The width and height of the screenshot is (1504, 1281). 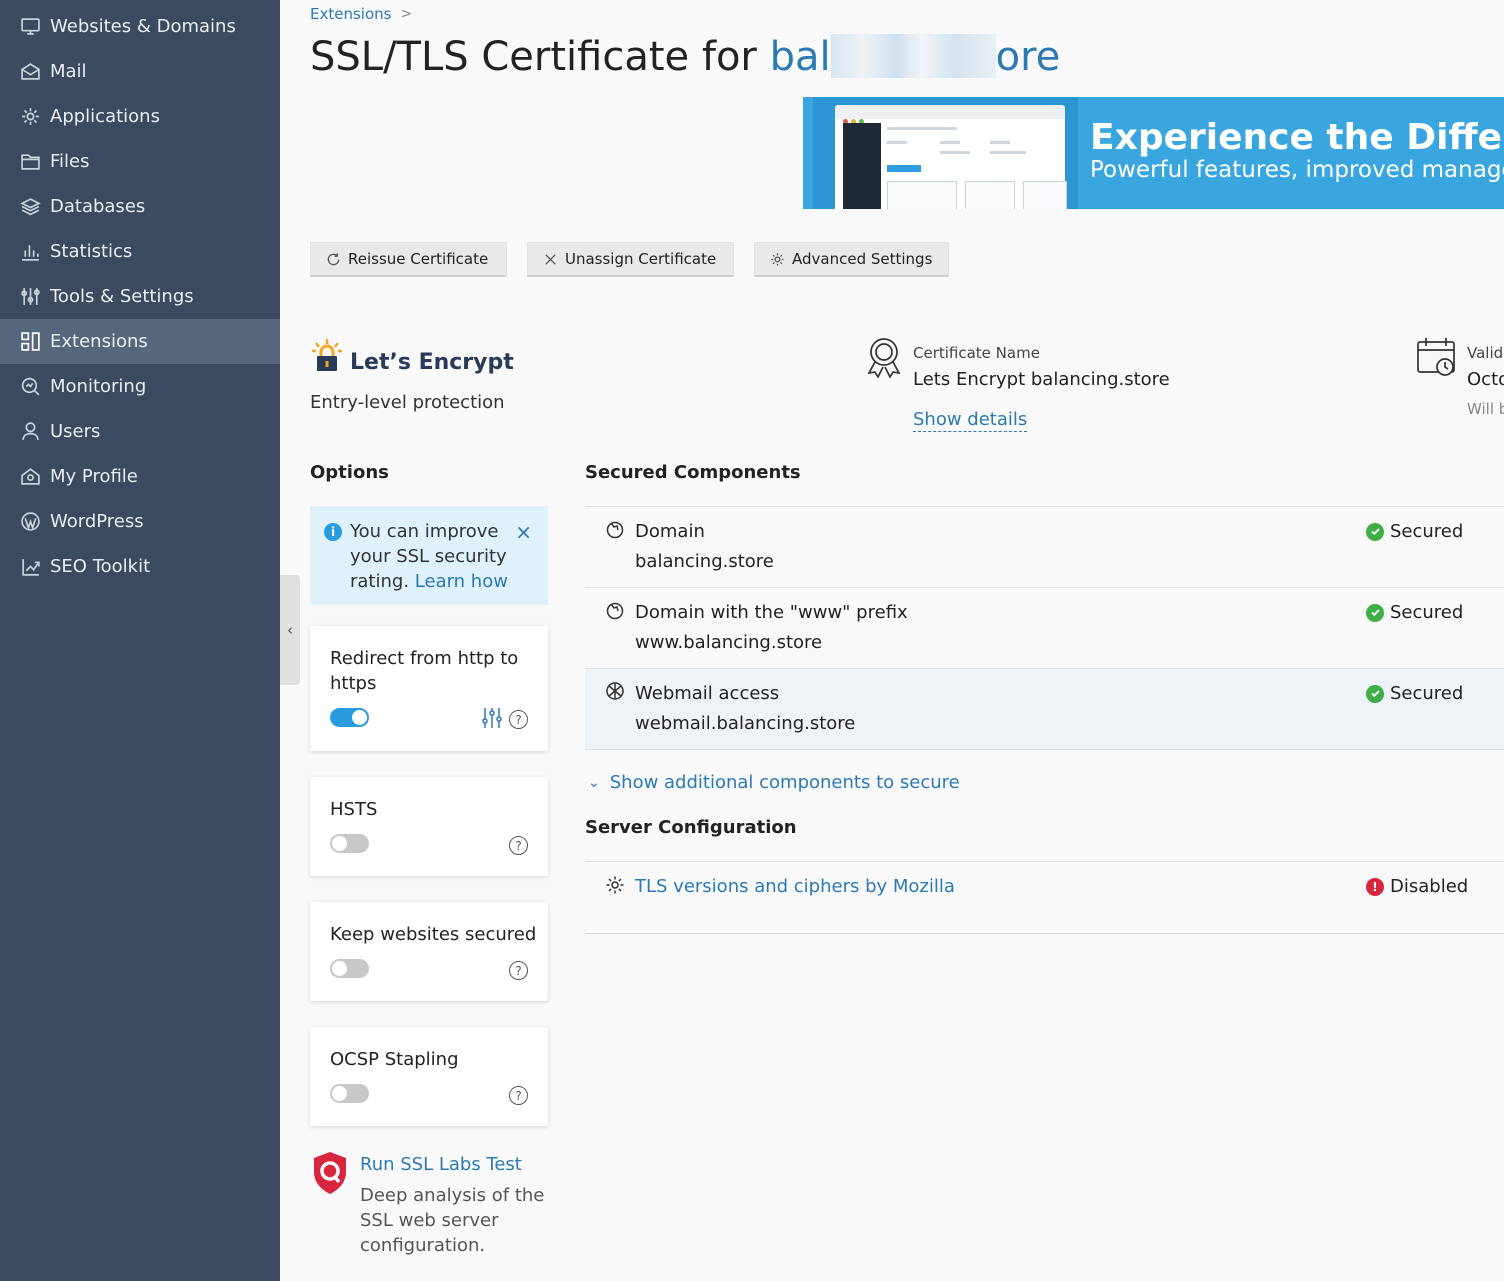 I want to click on run-ssl-labs-test-link: Run SSL Labs Test, so click(x=441, y=1164).